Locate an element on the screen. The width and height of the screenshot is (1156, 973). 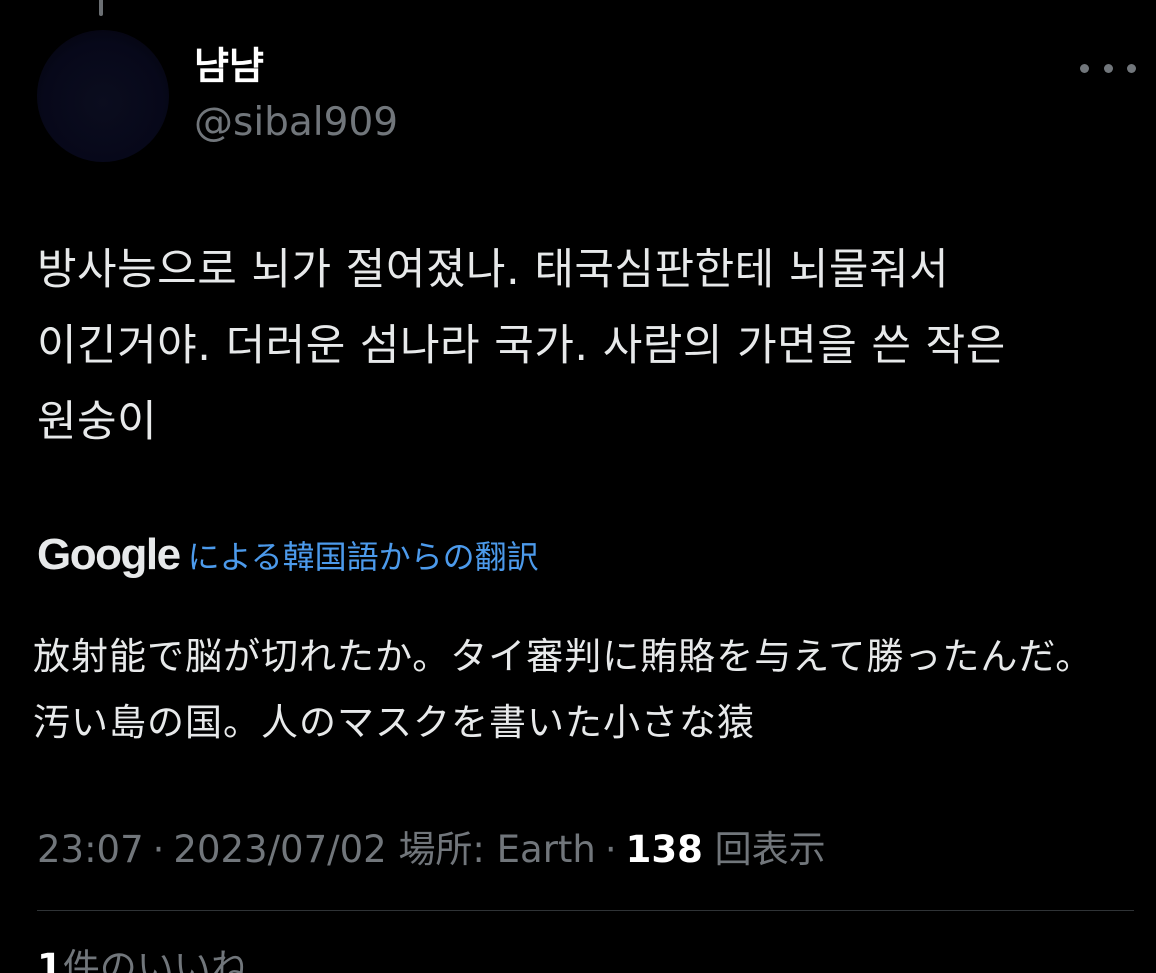
likes-label: 件のいいね is located at coordinates (155, 959).